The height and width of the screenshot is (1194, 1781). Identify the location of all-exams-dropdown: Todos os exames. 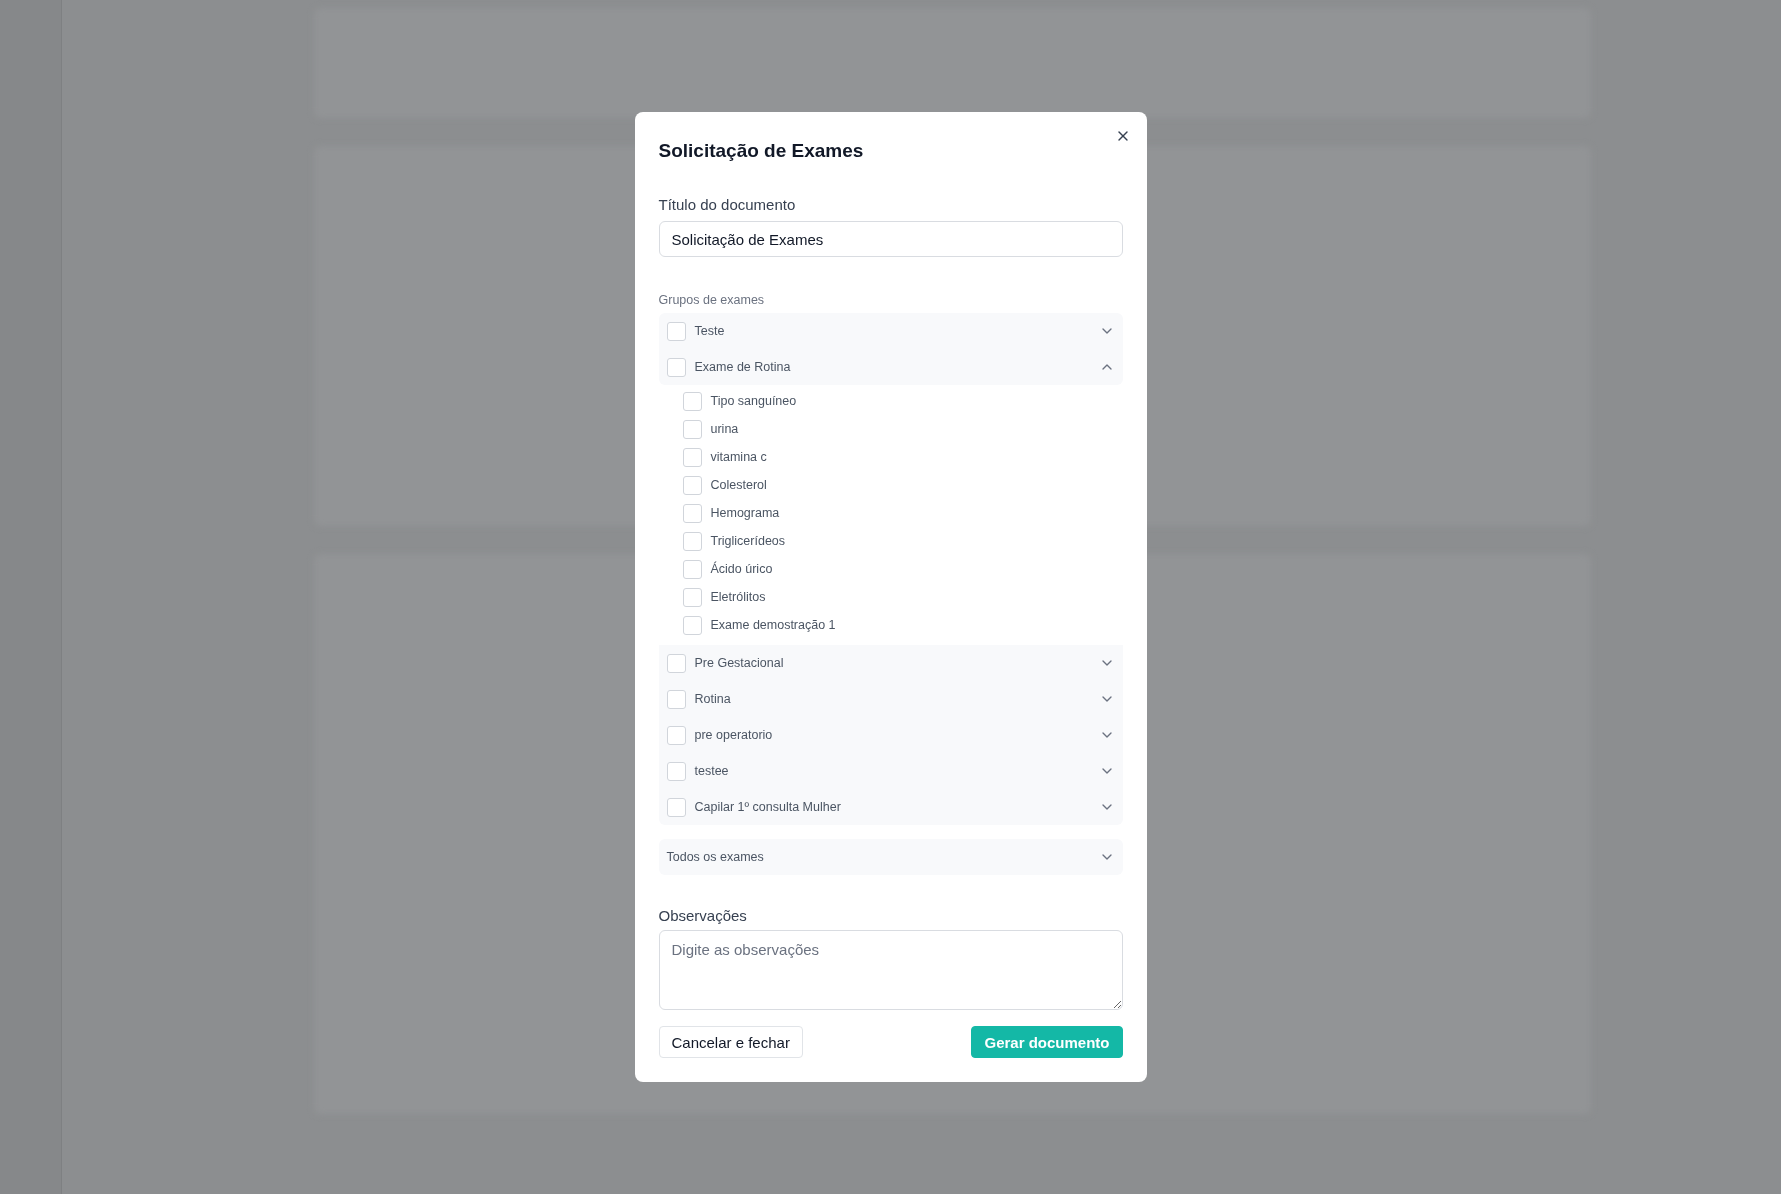
(890, 857).